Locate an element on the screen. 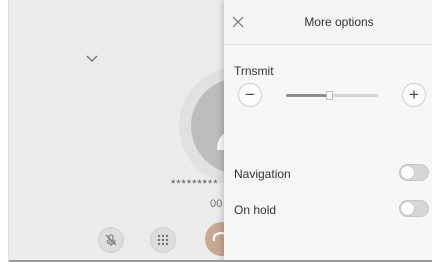  navigation-label: Navigation is located at coordinates (262, 174).